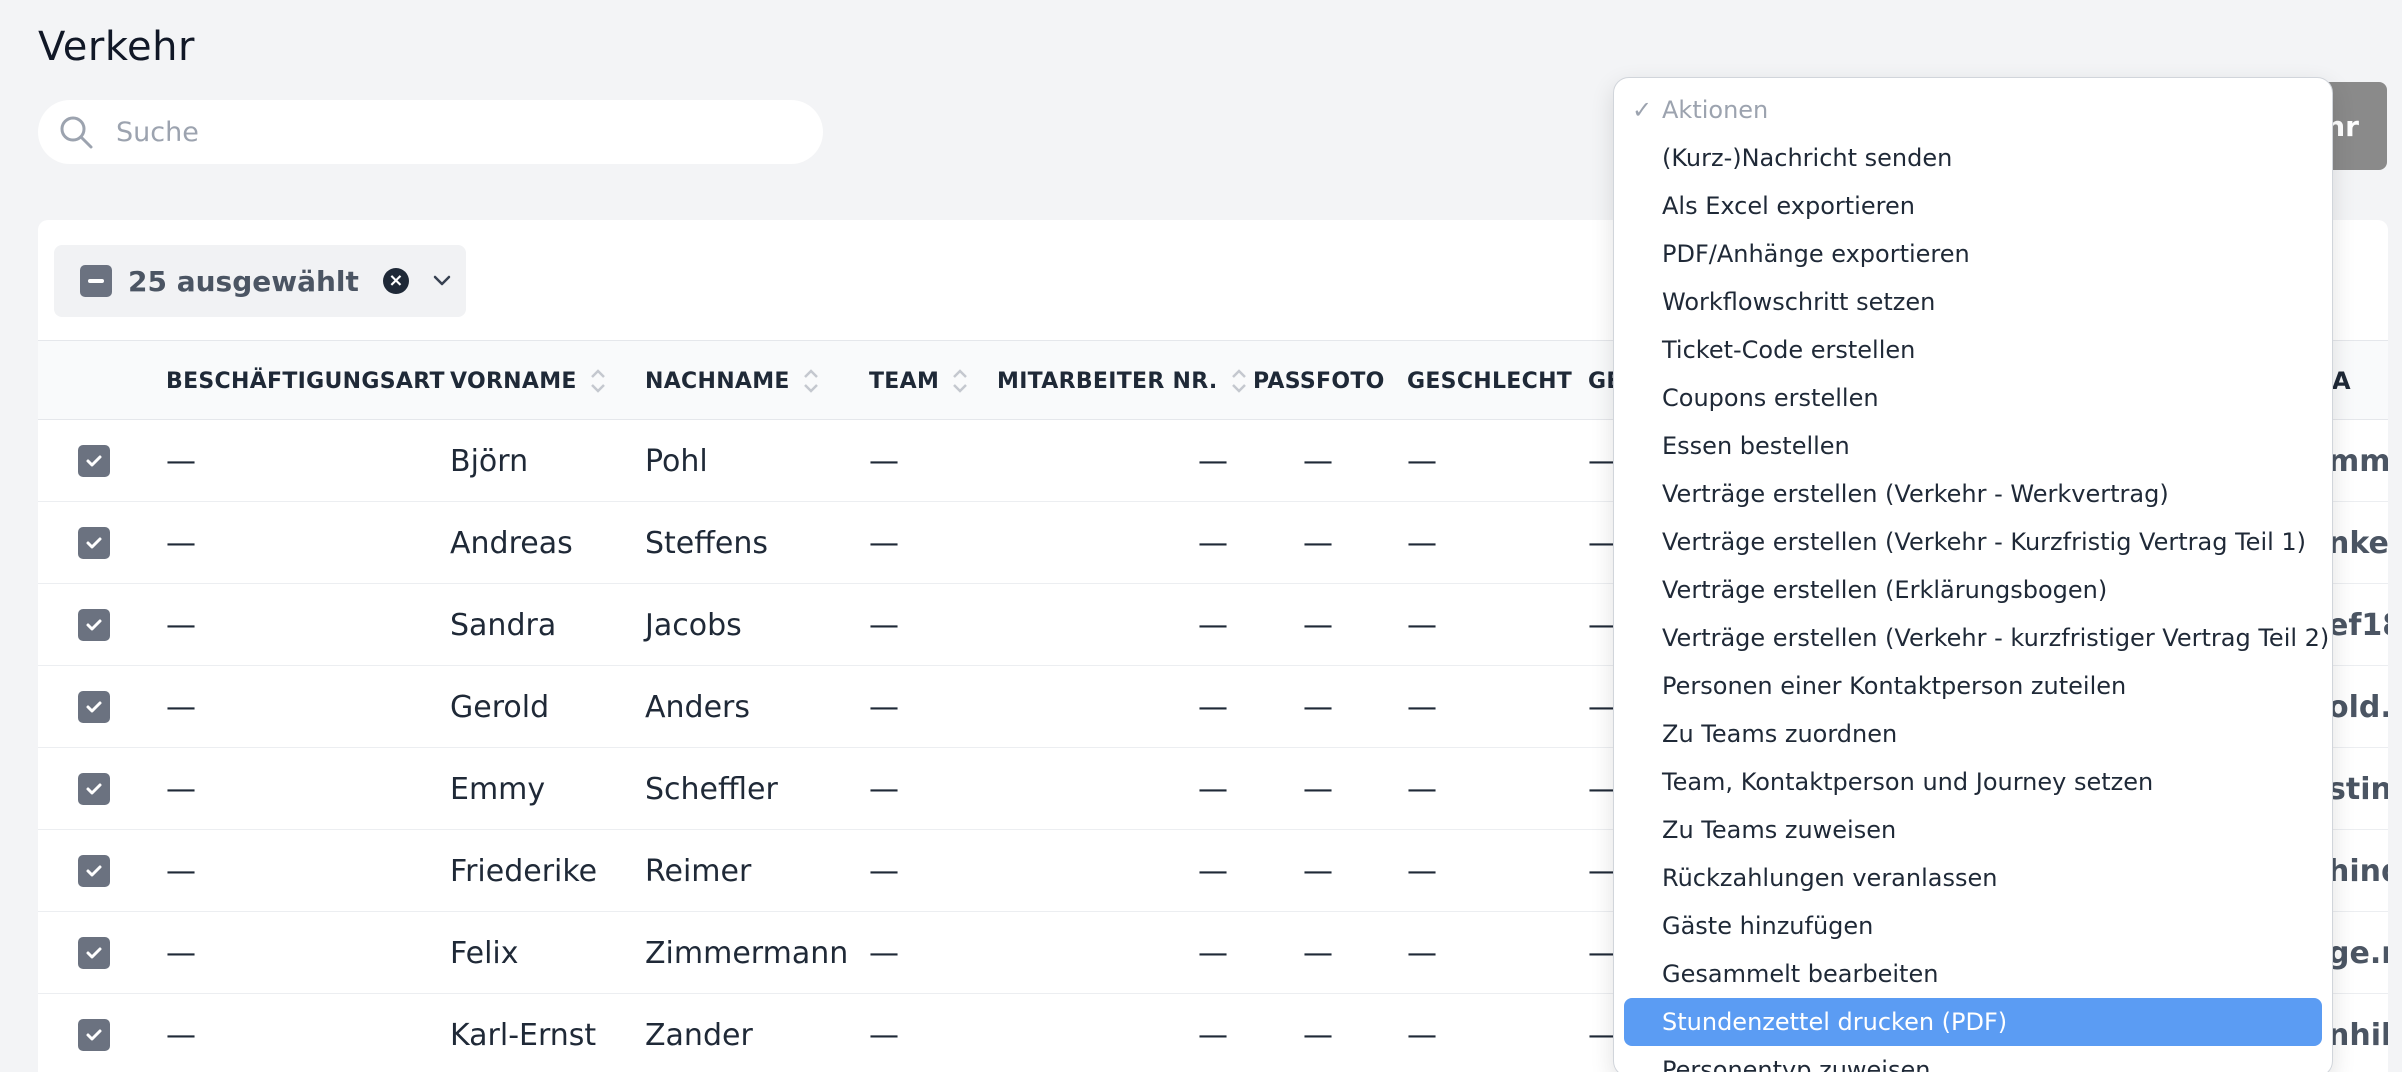 Image resolution: width=2402 pixels, height=1072 pixels. I want to click on actions-menu-item: Verträge erstellen (Erklärungsbogen), so click(1973, 590).